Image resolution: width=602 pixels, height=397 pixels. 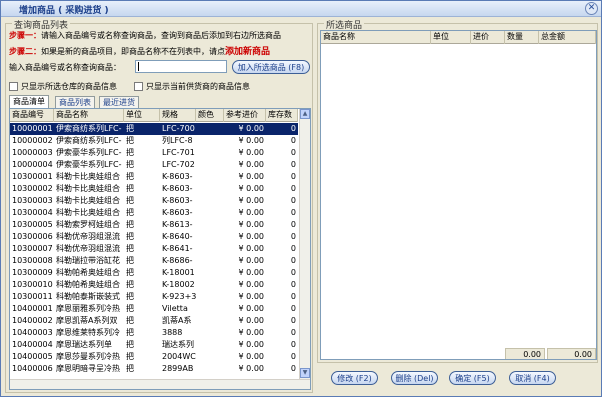 What do you see at coordinates (178, 368) in the screenshot?
I see `table-cell: 2899AB` at bounding box center [178, 368].